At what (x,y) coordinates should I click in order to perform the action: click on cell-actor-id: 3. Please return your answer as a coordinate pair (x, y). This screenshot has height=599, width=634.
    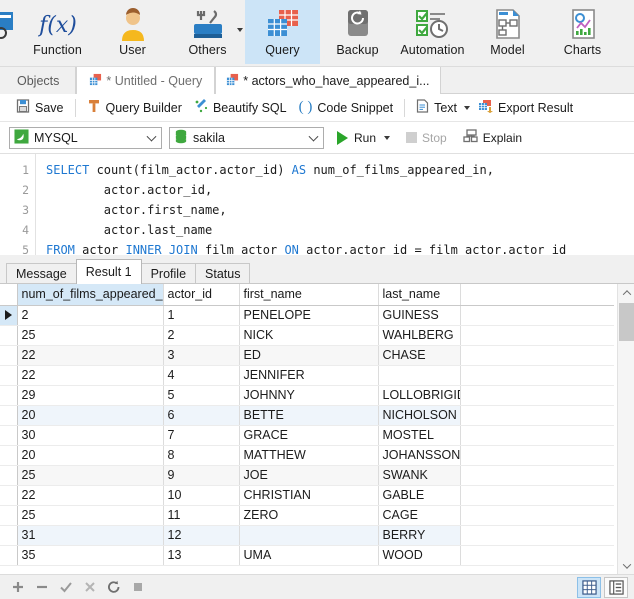
    Looking at the image, I should click on (201, 355).